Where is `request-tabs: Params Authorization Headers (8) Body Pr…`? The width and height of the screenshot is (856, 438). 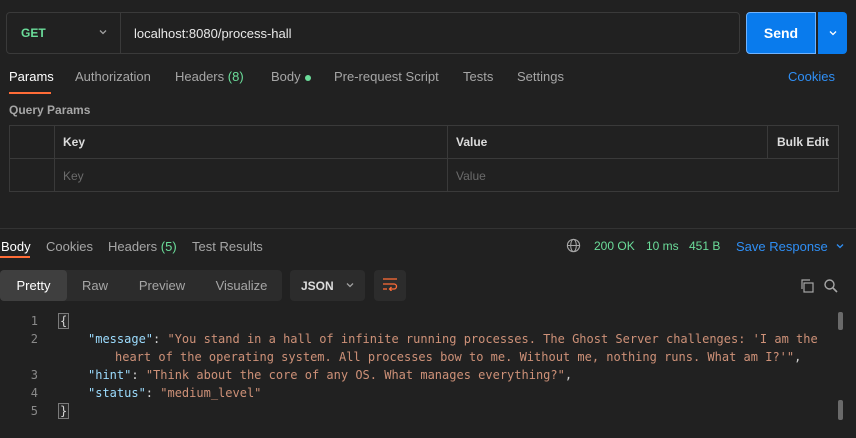
request-tabs: Params Authorization Headers (8) Body Pr… is located at coordinates (428, 80).